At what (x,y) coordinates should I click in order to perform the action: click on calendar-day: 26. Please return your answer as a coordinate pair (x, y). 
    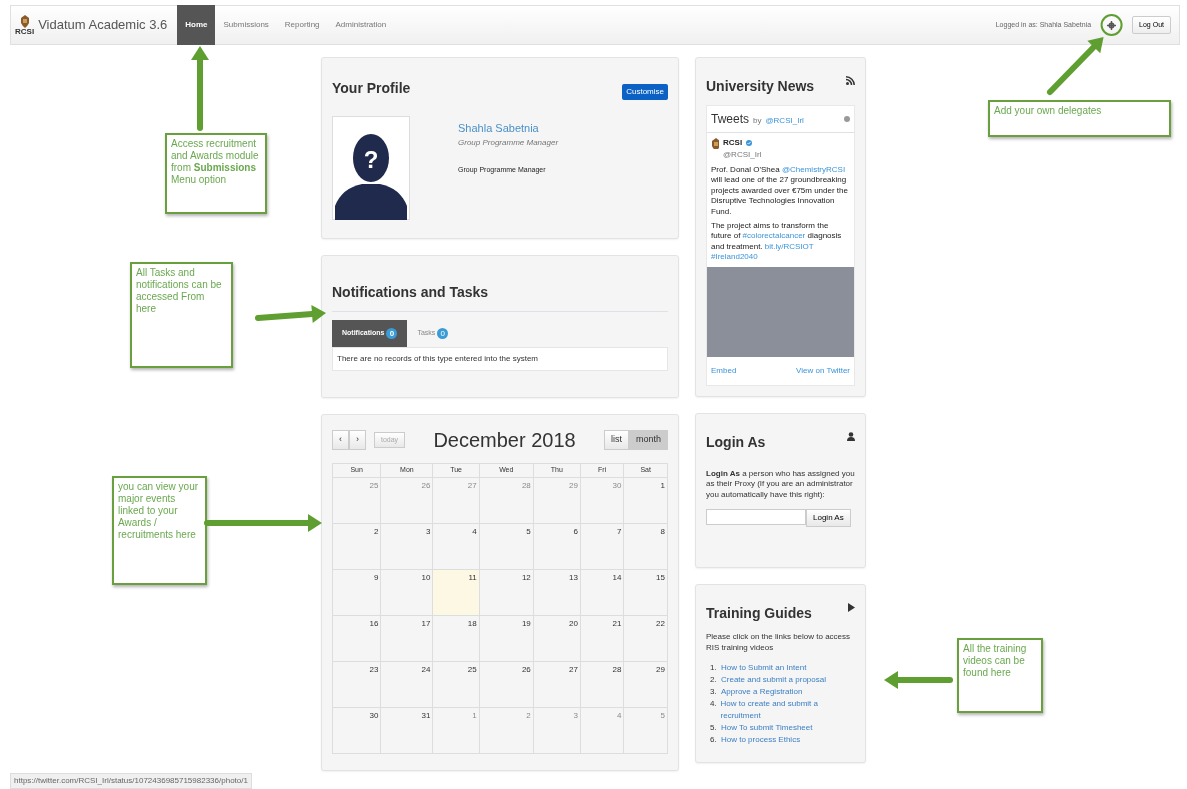
    Looking at the image, I should click on (506, 684).